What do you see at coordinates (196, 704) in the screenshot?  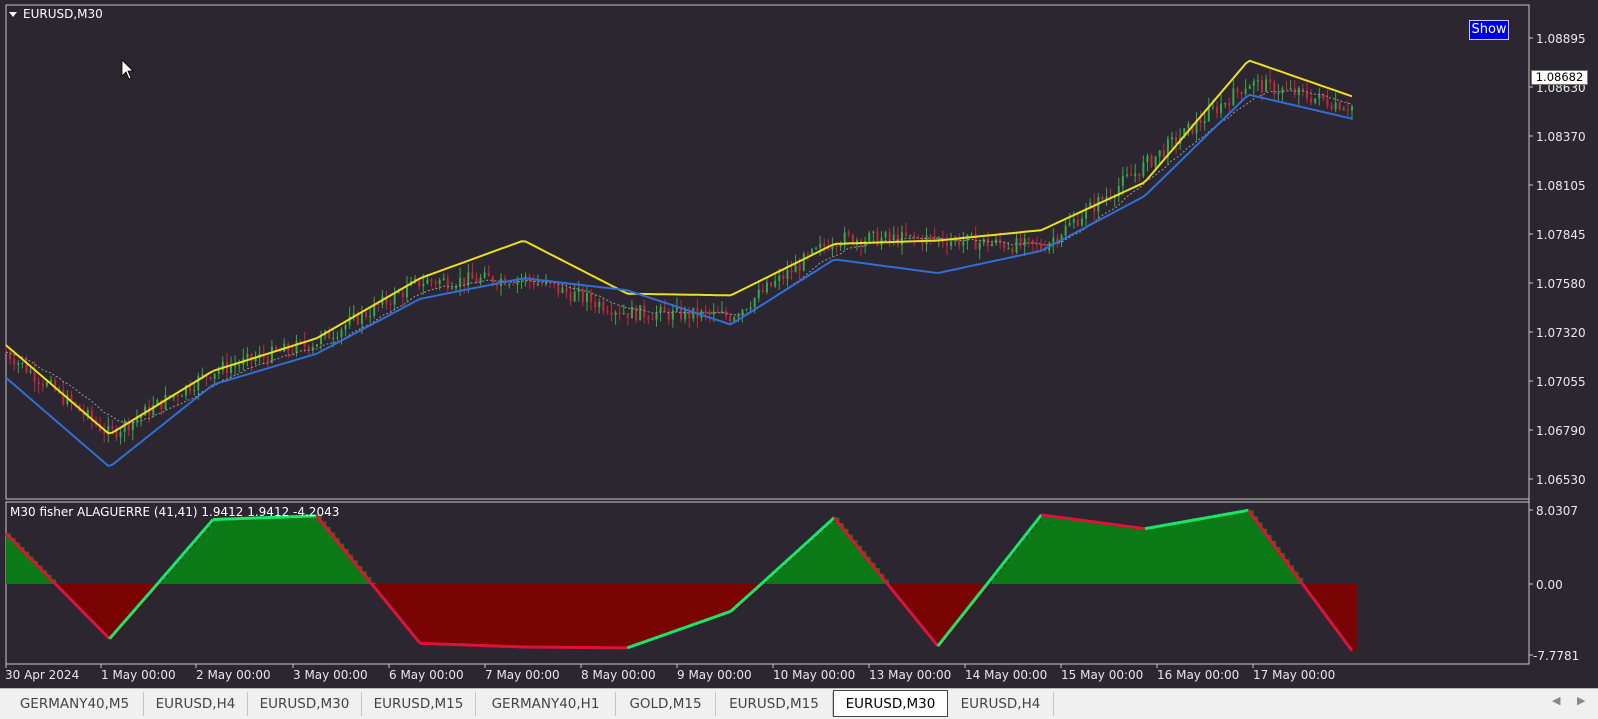 I see `tab-eurusd-h4: EURUSD,H4` at bounding box center [196, 704].